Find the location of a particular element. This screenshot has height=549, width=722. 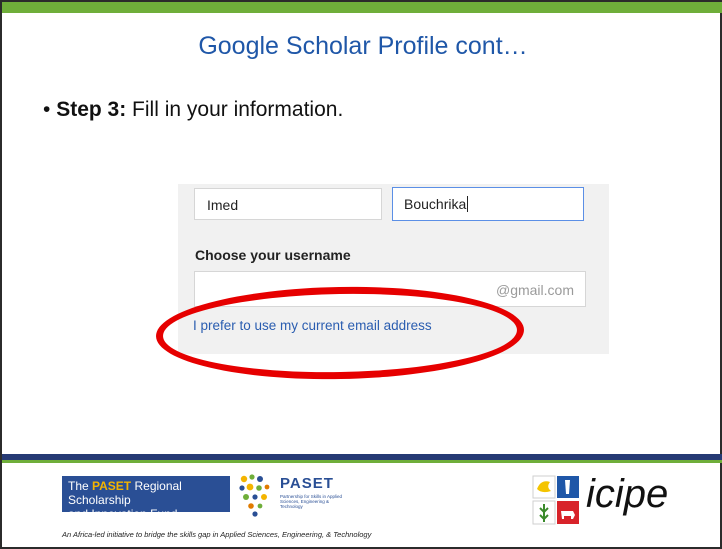

top-accent-bar is located at coordinates (362, 7).